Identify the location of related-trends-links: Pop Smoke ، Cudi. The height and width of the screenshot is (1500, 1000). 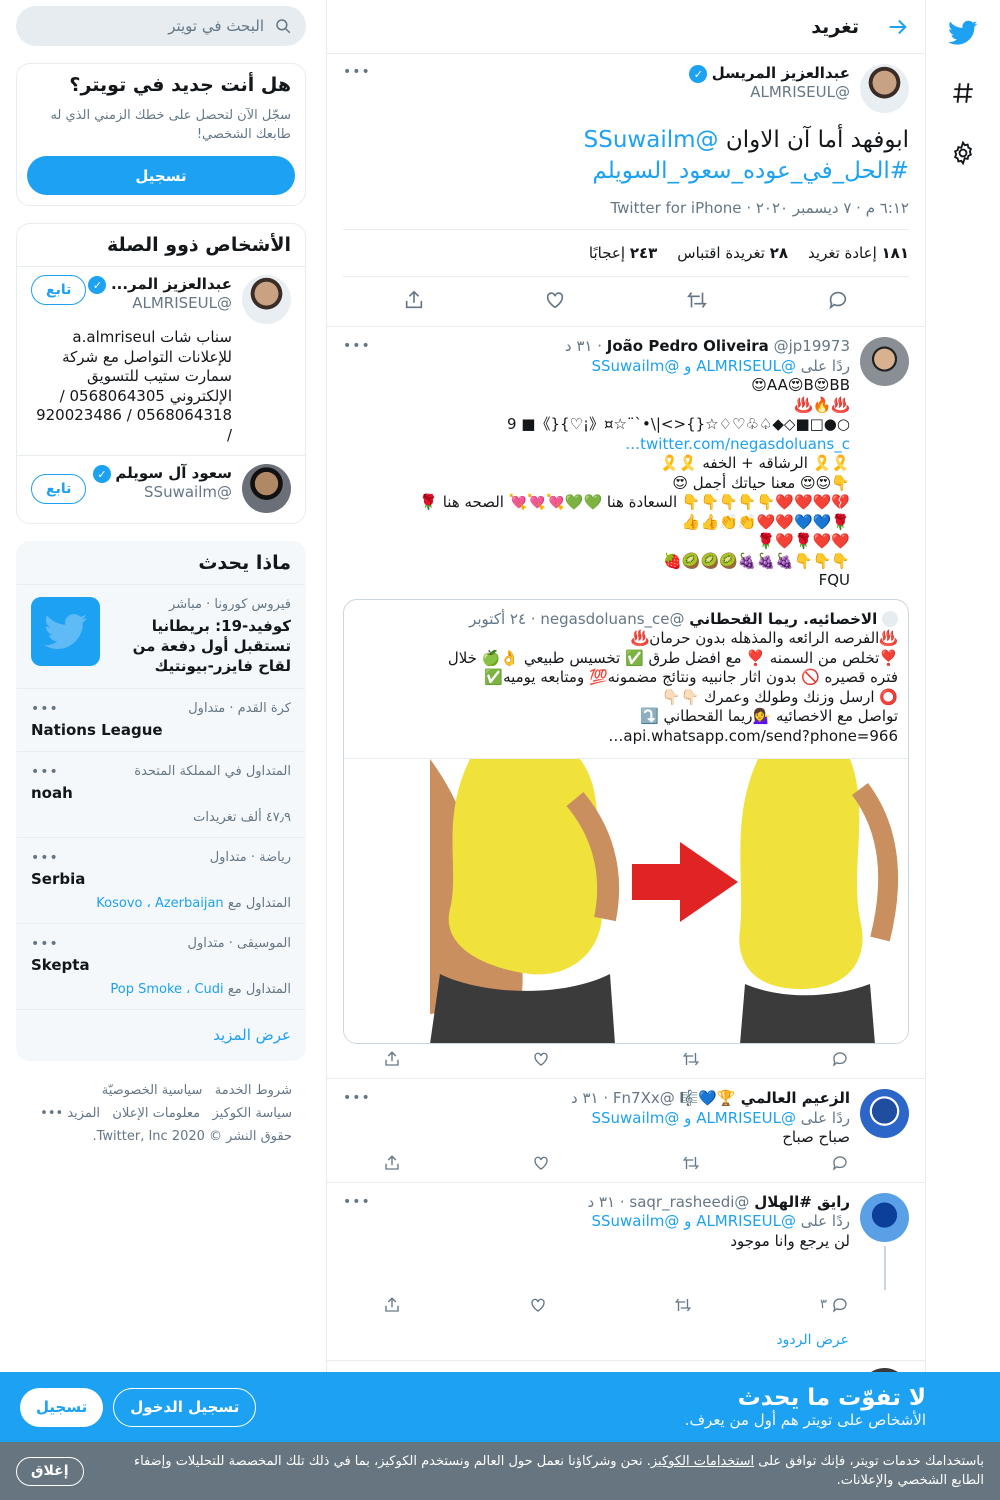
(166, 989).